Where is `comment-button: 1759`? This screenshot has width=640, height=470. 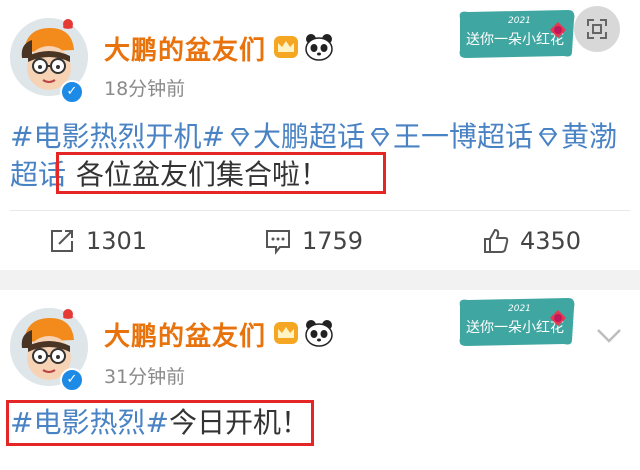 comment-button: 1759 is located at coordinates (313, 241).